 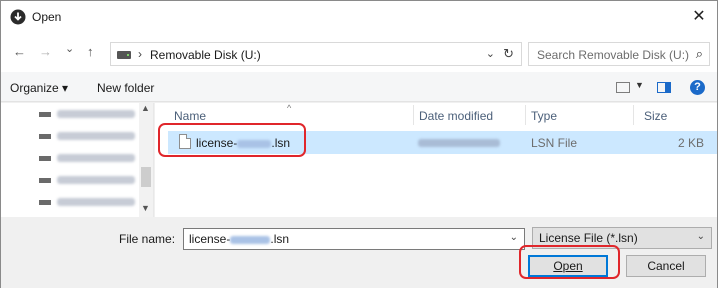 I want to click on refresh-icon: ↻, so click(x=508, y=54).